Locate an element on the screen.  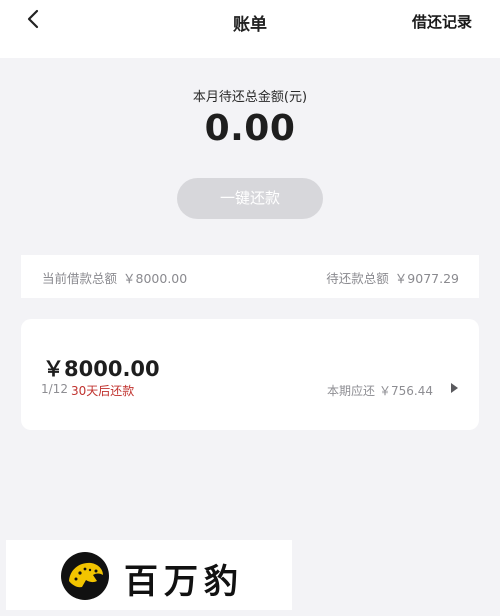
brand-name: 百万豹 is located at coordinates (184, 582).